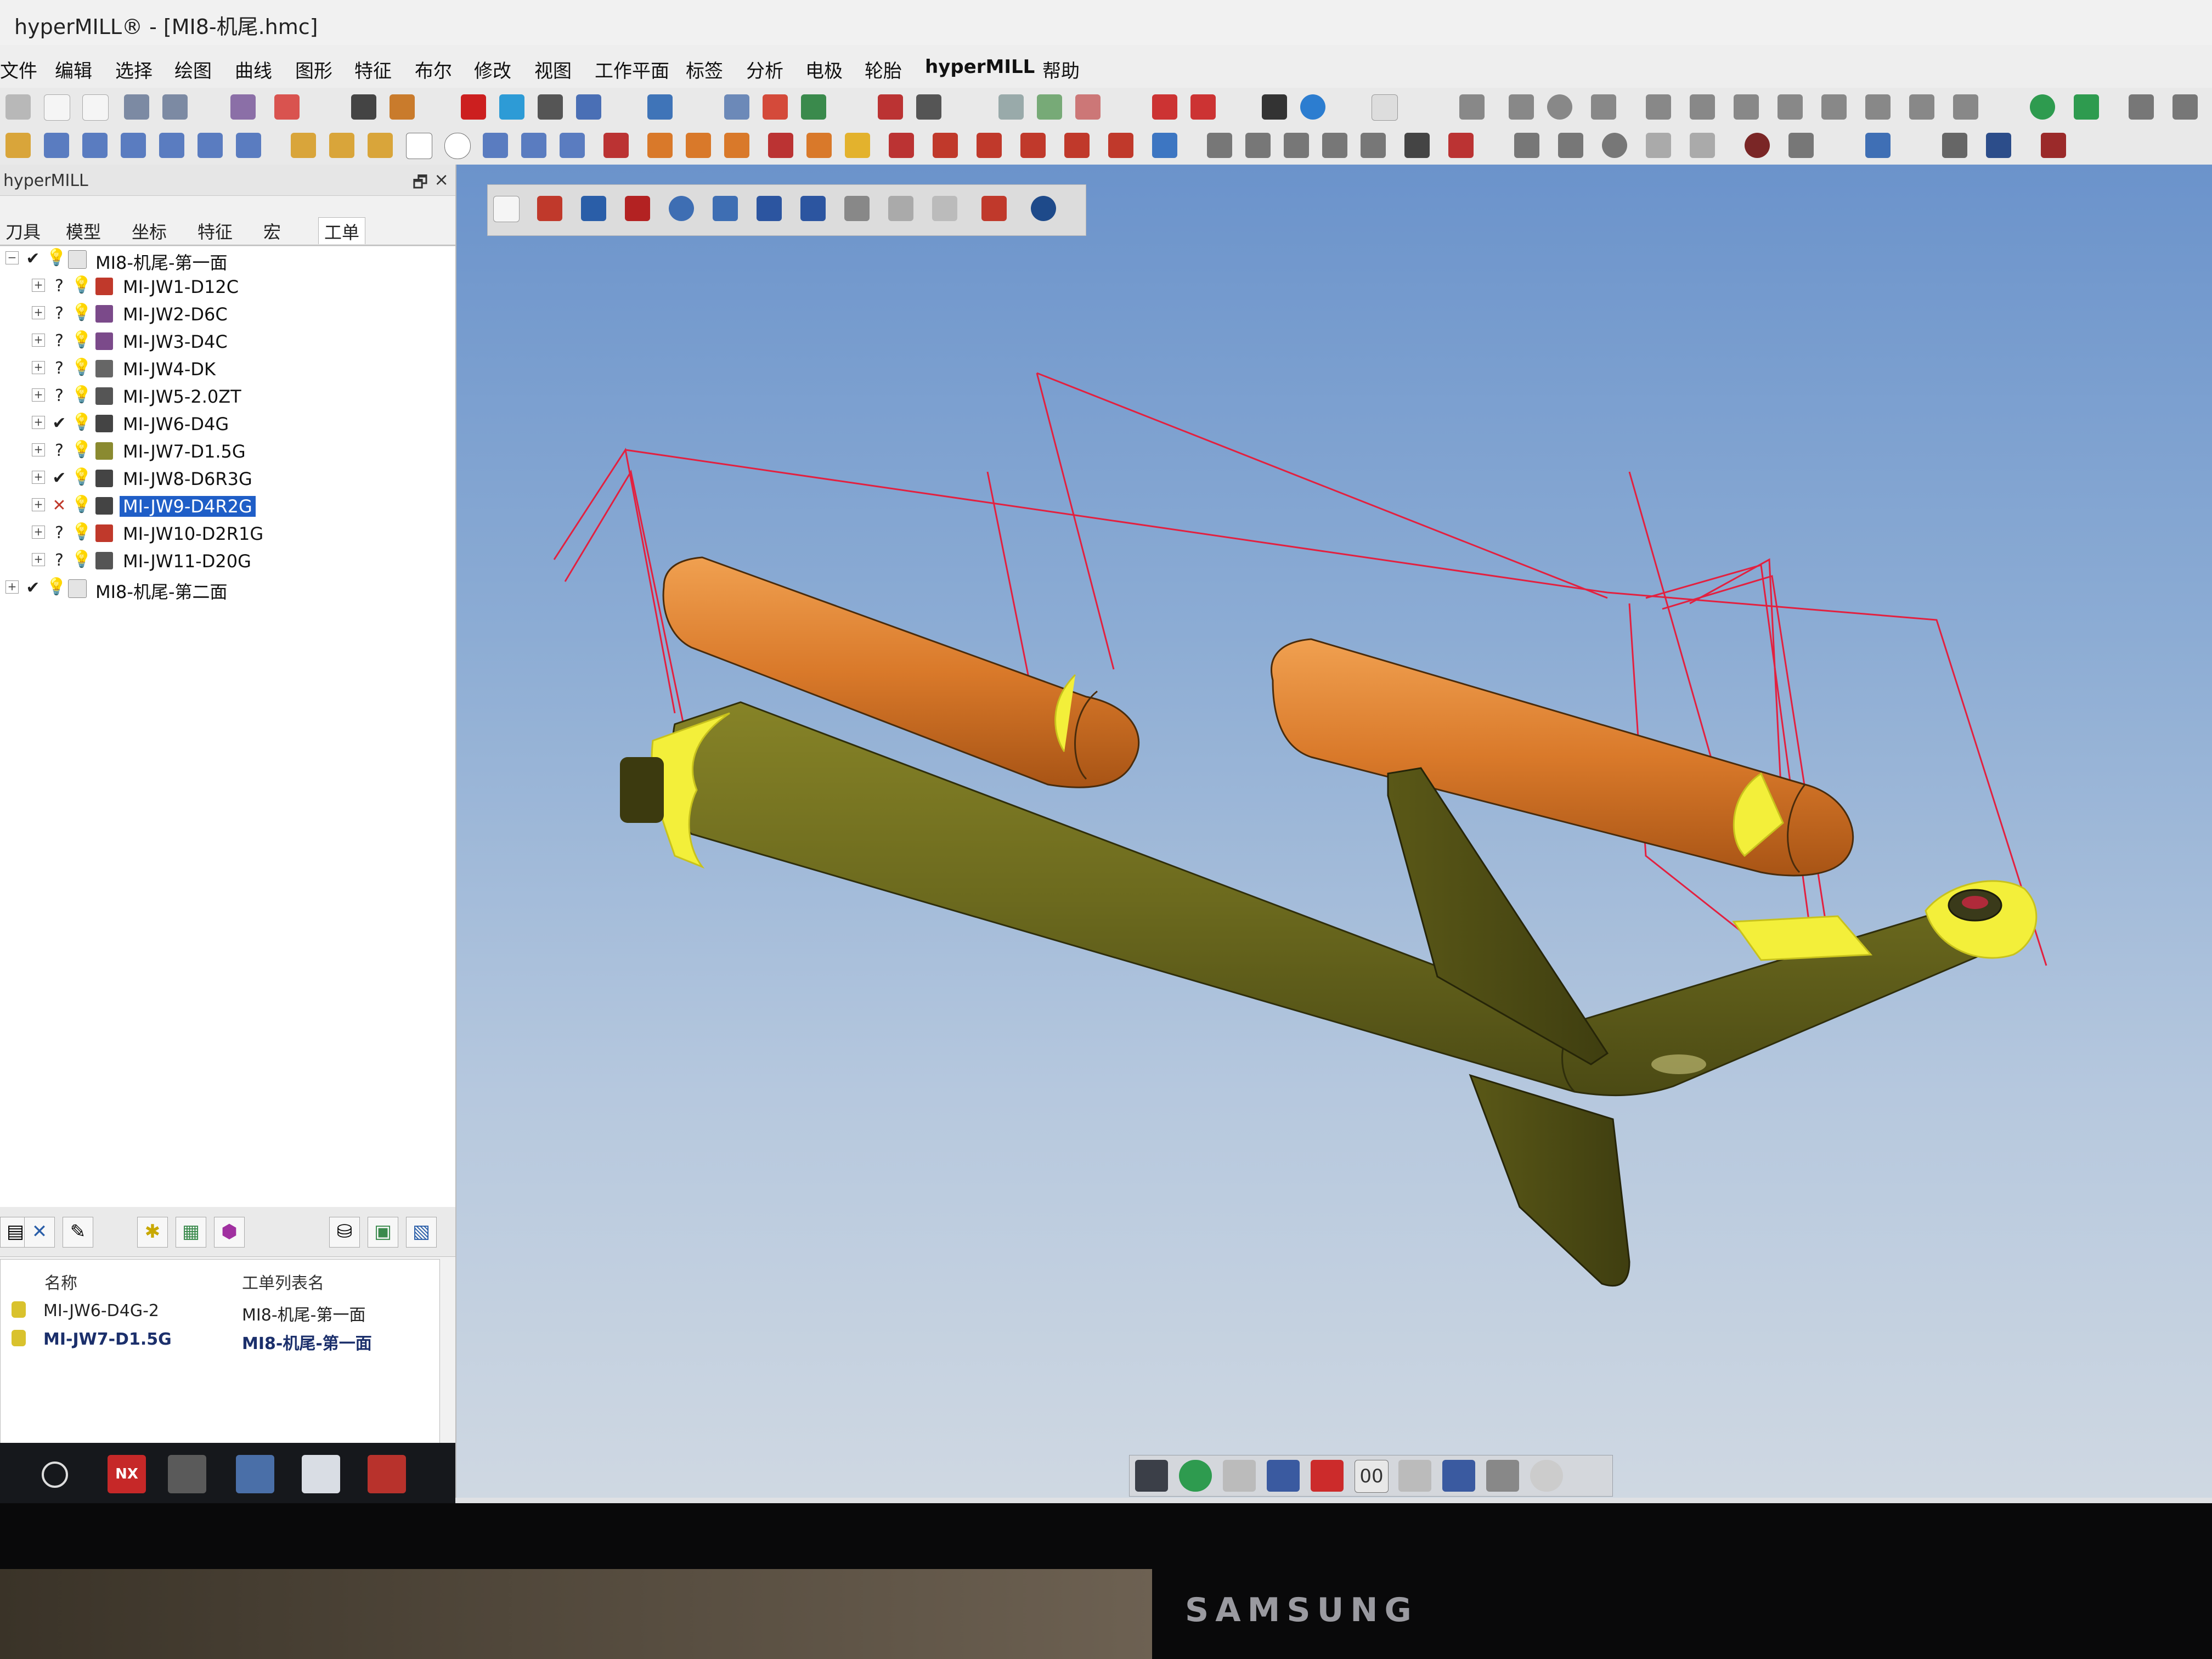 The height and width of the screenshot is (1659, 2212). I want to click on spline-icon, so click(496, 146).